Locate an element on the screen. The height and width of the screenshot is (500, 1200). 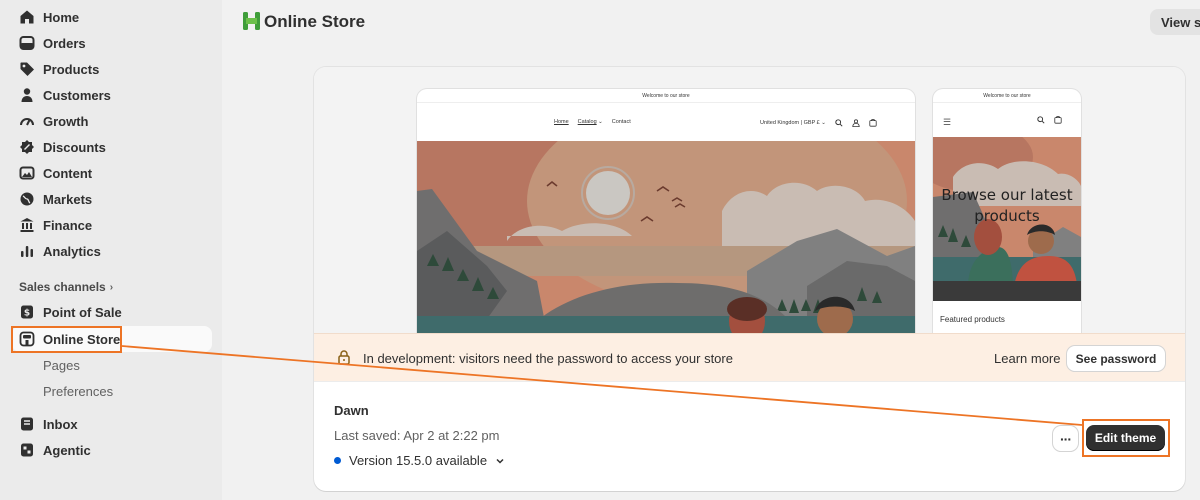
discount-icon is located at coordinates (27, 147).